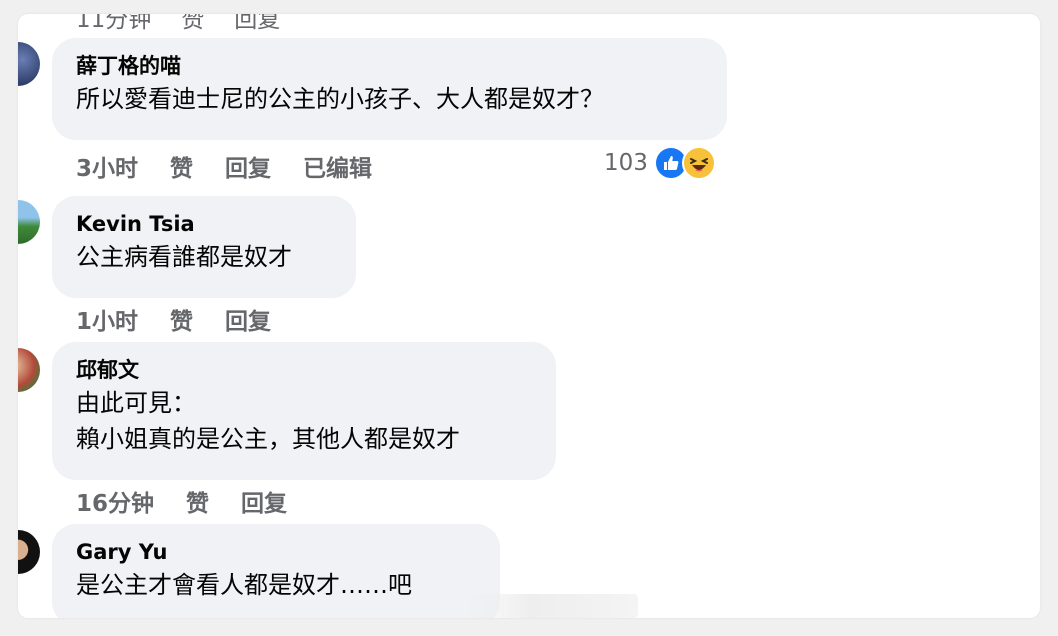 This screenshot has width=1058, height=636. Describe the element at coordinates (698, 163) in the screenshot. I see `haha-icon` at that location.